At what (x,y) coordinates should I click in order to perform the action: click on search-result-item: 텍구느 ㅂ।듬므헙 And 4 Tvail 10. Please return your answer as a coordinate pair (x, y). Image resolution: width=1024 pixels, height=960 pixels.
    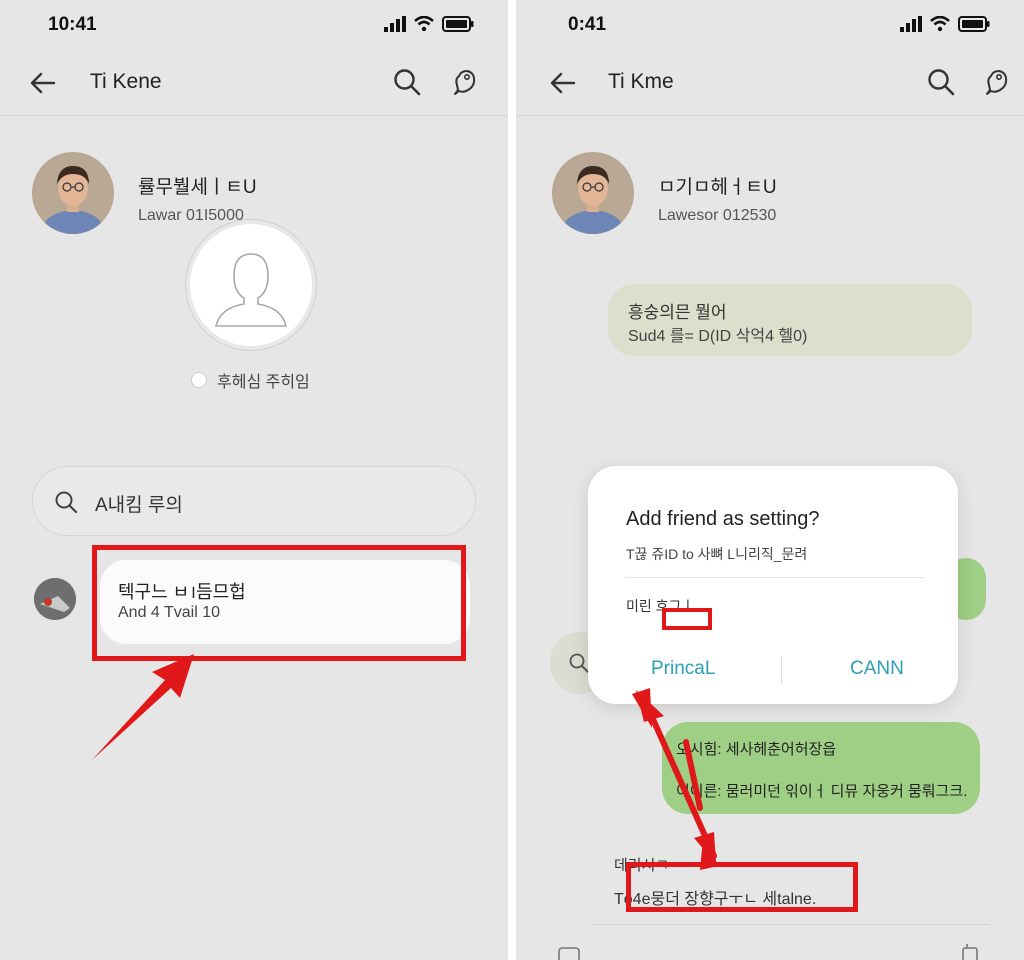
    Looking at the image, I should click on (285, 602).